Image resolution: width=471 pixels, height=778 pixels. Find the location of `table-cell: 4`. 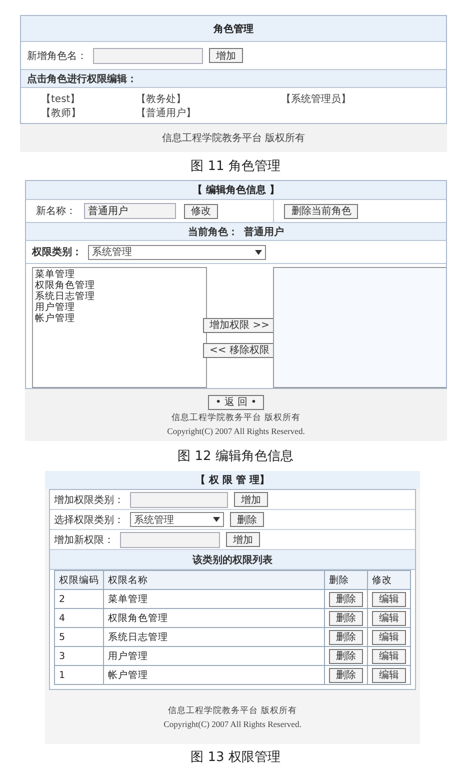

table-cell: 4 is located at coordinates (79, 618).